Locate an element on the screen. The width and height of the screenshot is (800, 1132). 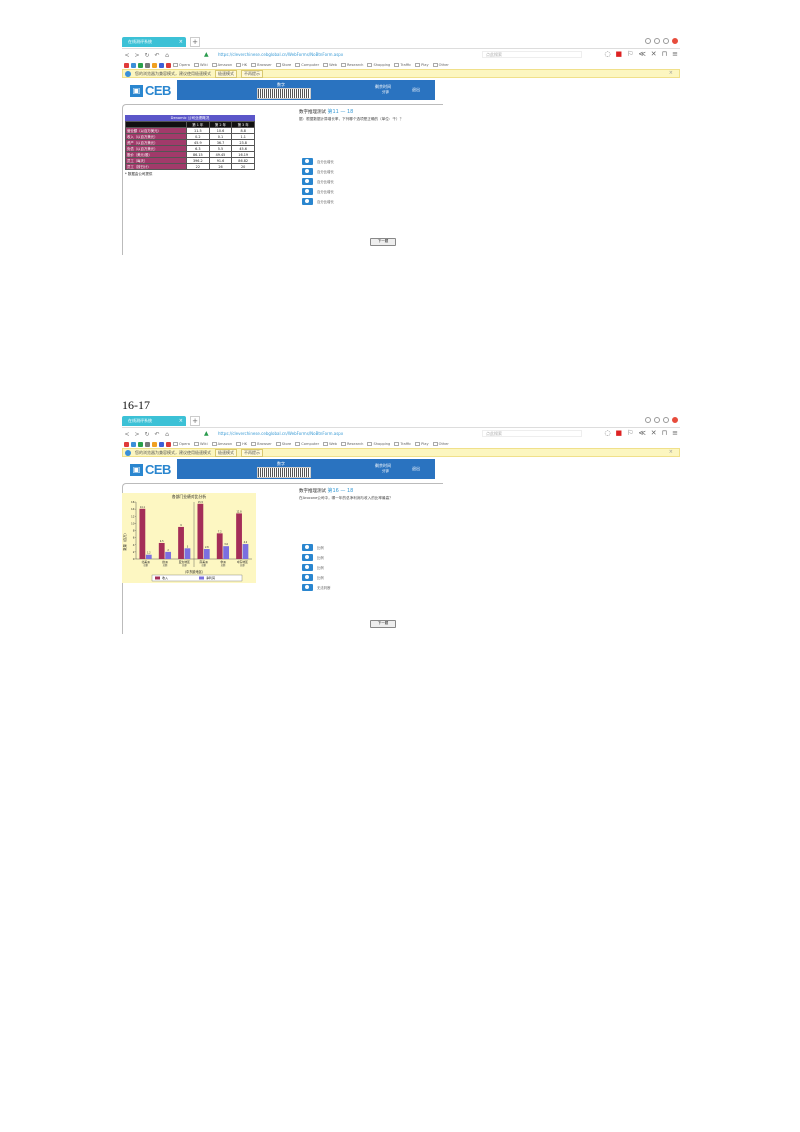
undo-icon: ↶ is located at coordinates (157, 434).